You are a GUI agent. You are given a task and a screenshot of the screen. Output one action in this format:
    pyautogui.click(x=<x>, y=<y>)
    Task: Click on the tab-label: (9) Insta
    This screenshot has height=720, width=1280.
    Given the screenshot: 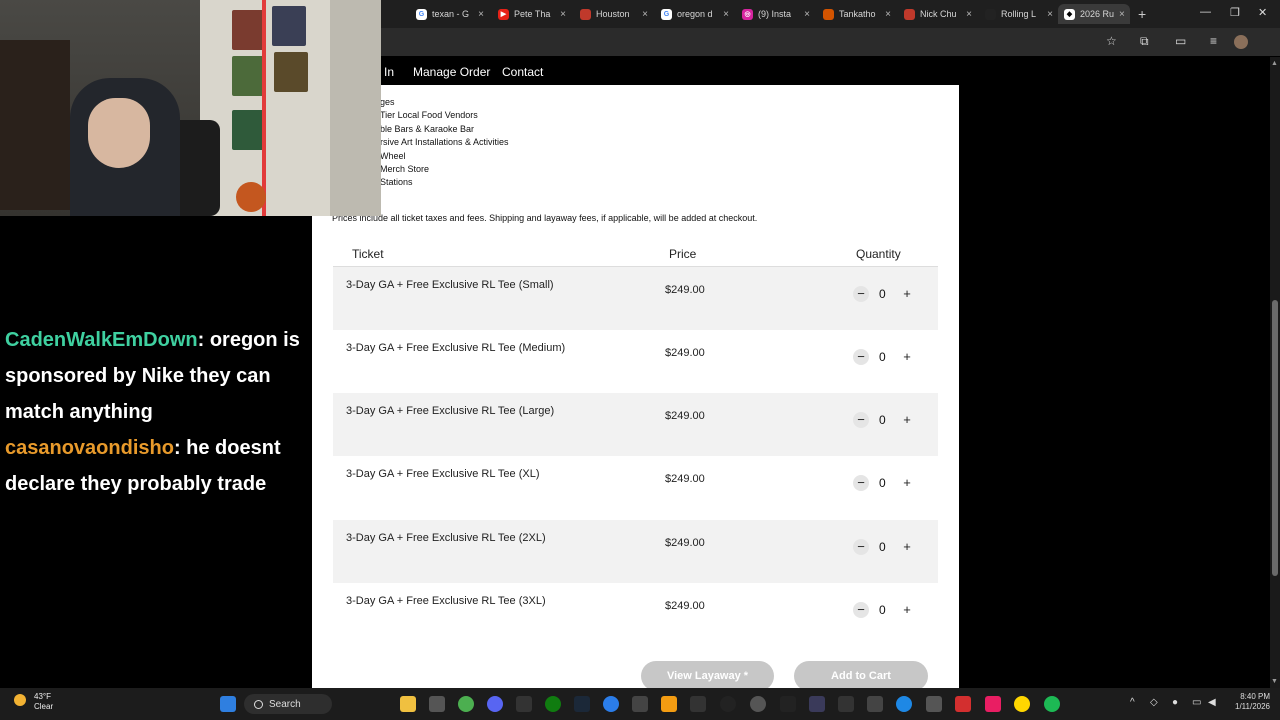 What is the action you would take?
    pyautogui.click(x=775, y=14)
    